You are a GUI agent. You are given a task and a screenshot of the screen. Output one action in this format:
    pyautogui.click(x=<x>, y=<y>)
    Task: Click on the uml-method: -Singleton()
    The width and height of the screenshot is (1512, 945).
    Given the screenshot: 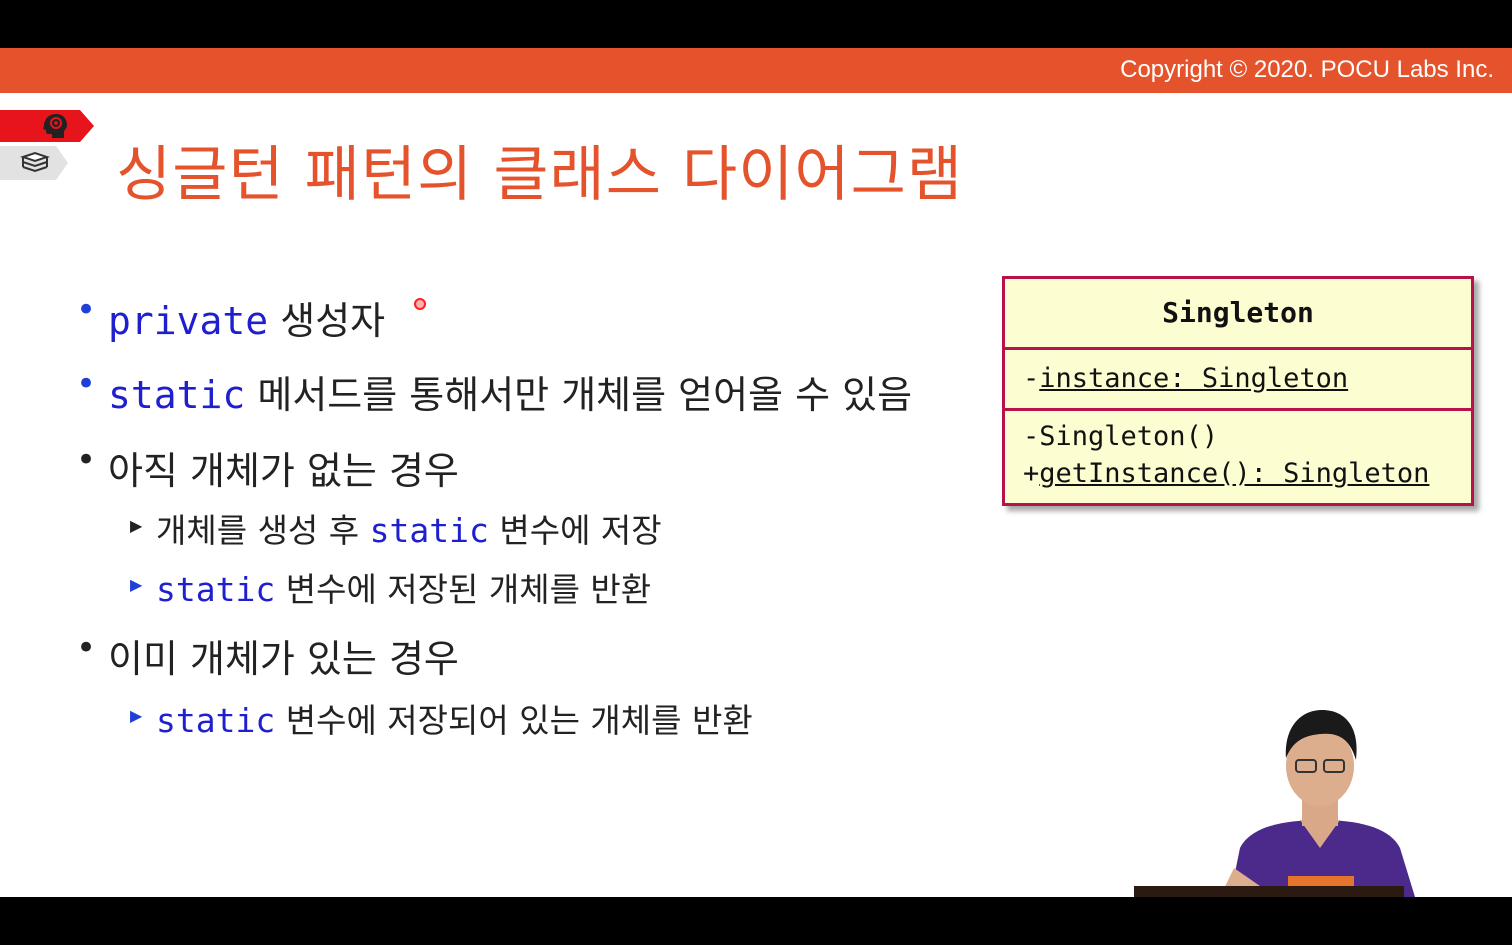 What is the action you would take?
    pyautogui.click(x=1120, y=436)
    